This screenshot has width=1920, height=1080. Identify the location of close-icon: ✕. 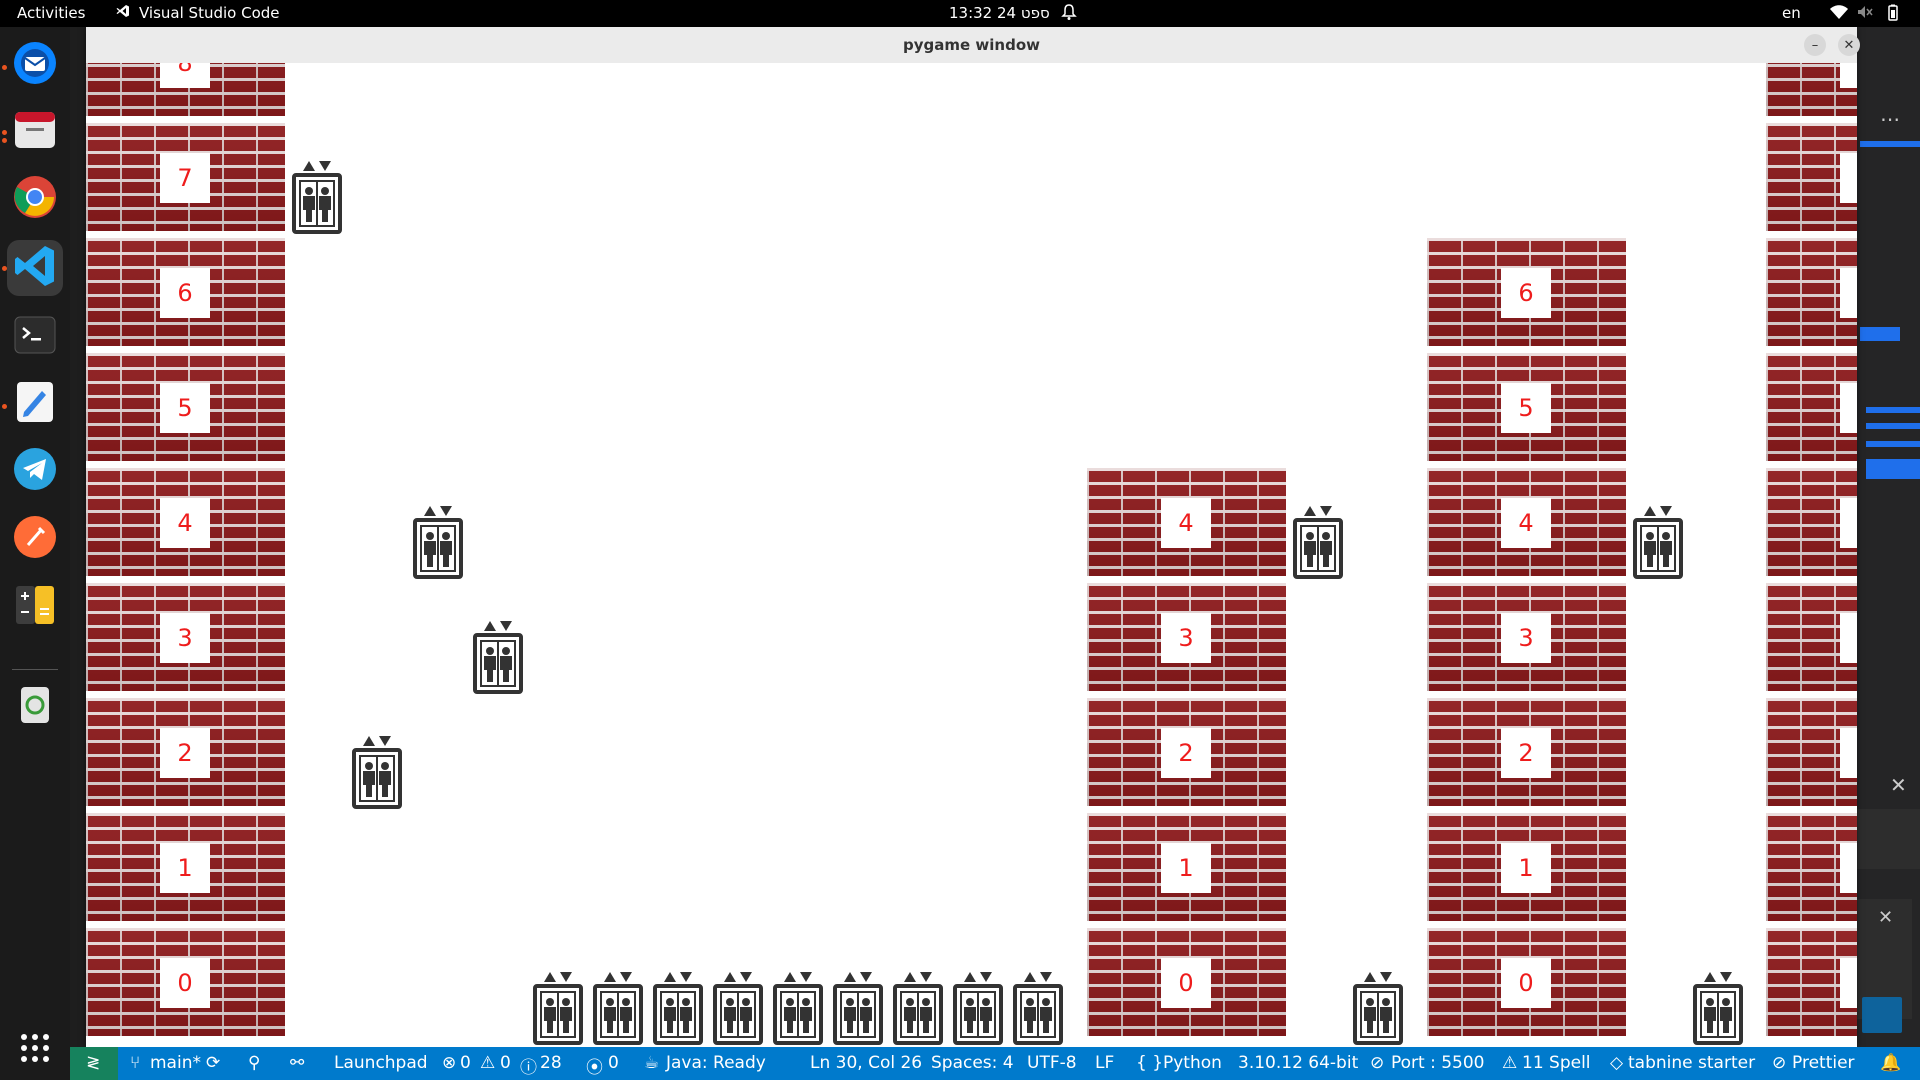
(1849, 45).